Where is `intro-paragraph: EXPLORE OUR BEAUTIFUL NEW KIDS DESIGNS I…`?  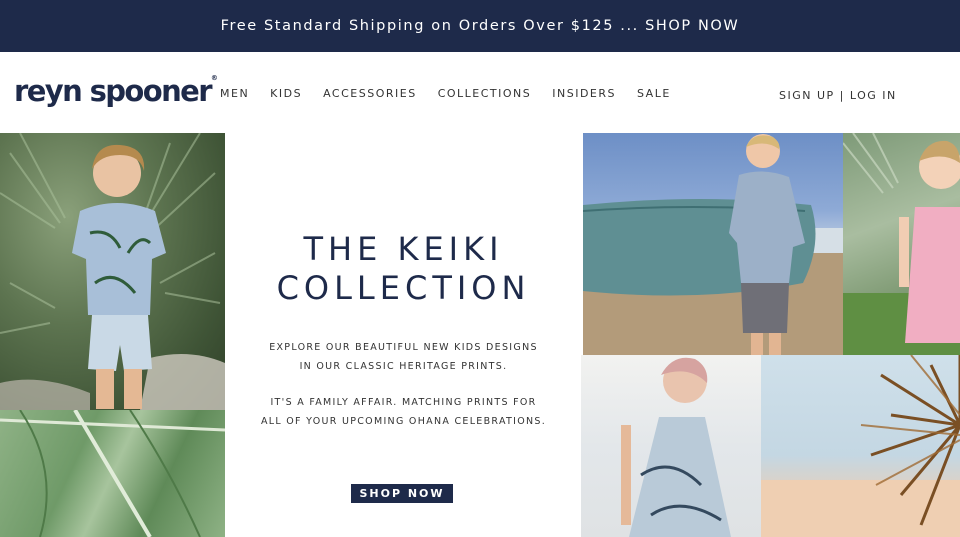 intro-paragraph: EXPLORE OUR BEAUTIFUL NEW KIDS DESIGNS I… is located at coordinates (403, 357).